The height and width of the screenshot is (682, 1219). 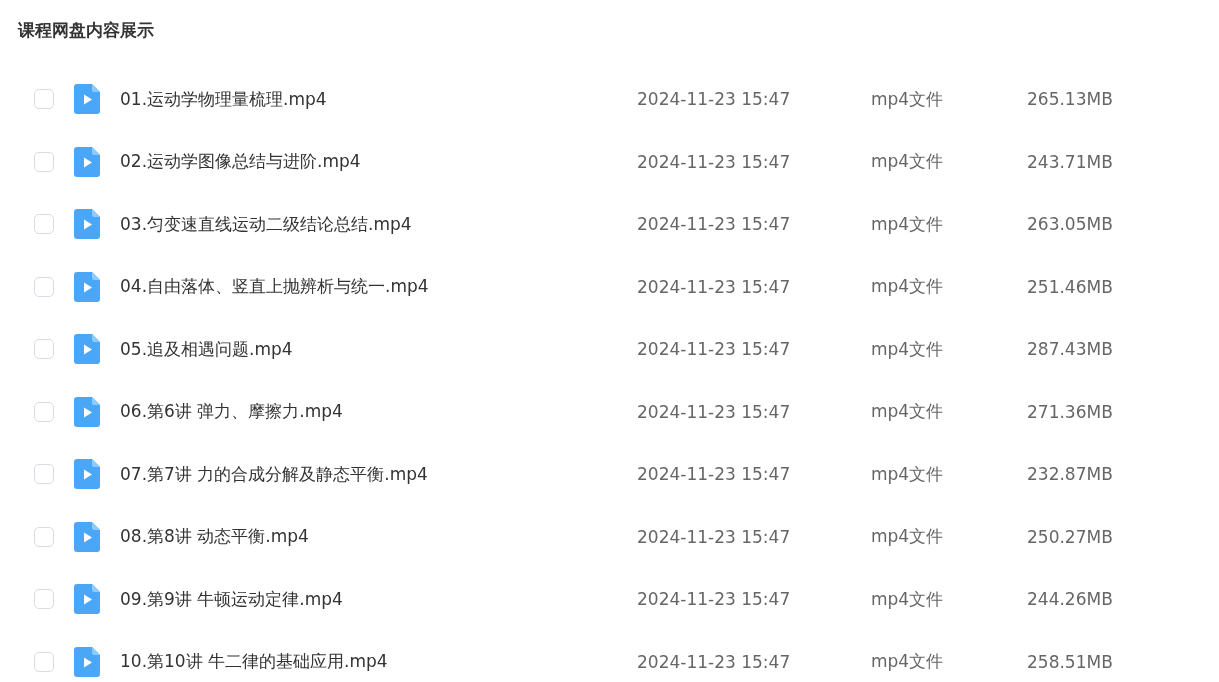 What do you see at coordinates (274, 474) in the screenshot?
I see `file-name: 07.第7讲 力的合成分解及静态平衡.mp4` at bounding box center [274, 474].